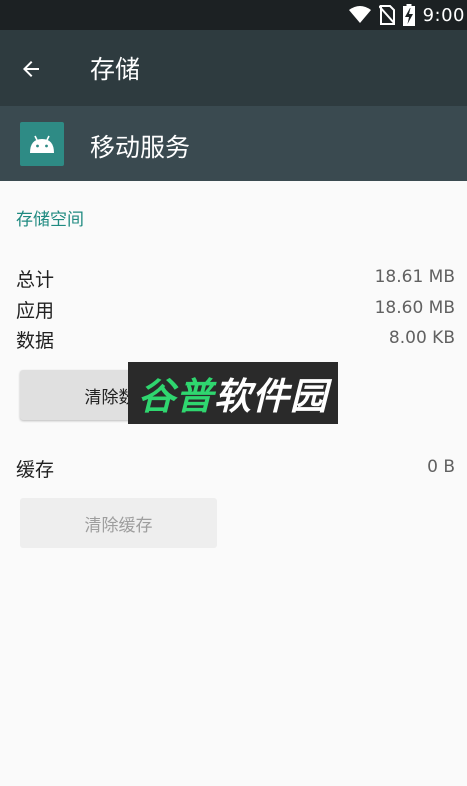 This screenshot has height=786, width=467. Describe the element at coordinates (118, 523) in the screenshot. I see `clear-cache-button: 清除缓存` at that location.